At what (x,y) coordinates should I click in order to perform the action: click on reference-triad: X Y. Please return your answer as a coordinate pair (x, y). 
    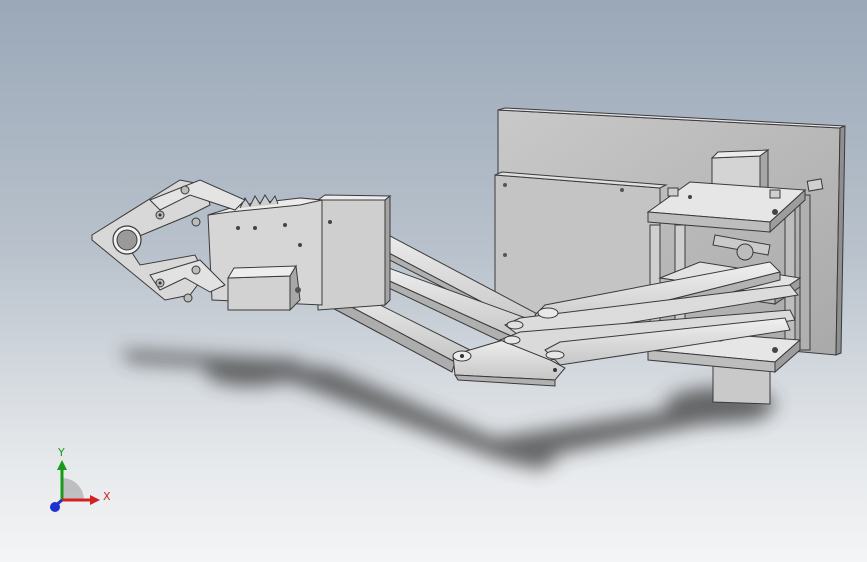
    Looking at the image, I should click on (80, 479).